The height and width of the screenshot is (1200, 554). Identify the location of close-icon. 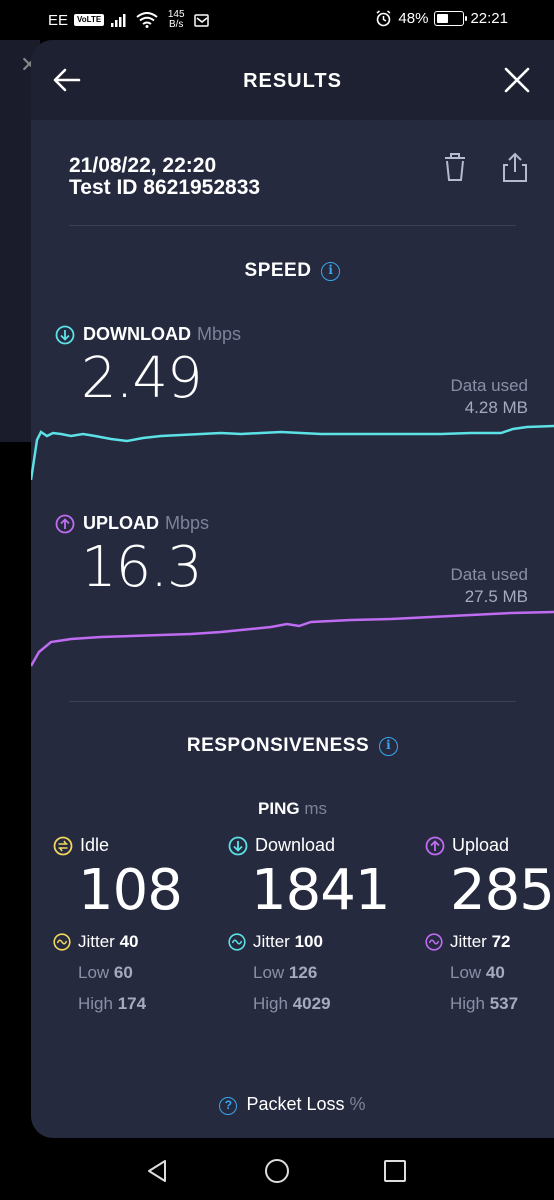
(517, 80).